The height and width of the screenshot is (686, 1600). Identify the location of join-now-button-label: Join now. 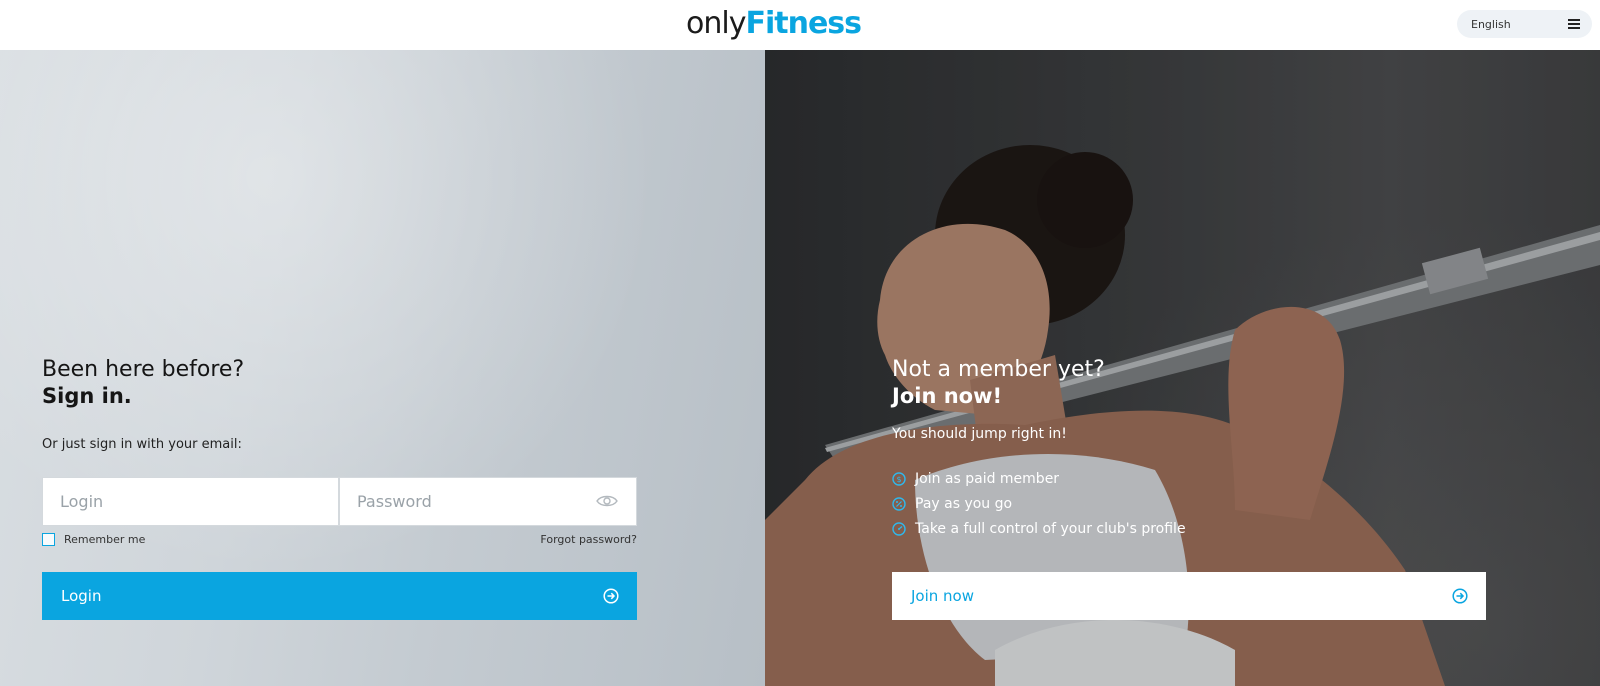
(942, 596).